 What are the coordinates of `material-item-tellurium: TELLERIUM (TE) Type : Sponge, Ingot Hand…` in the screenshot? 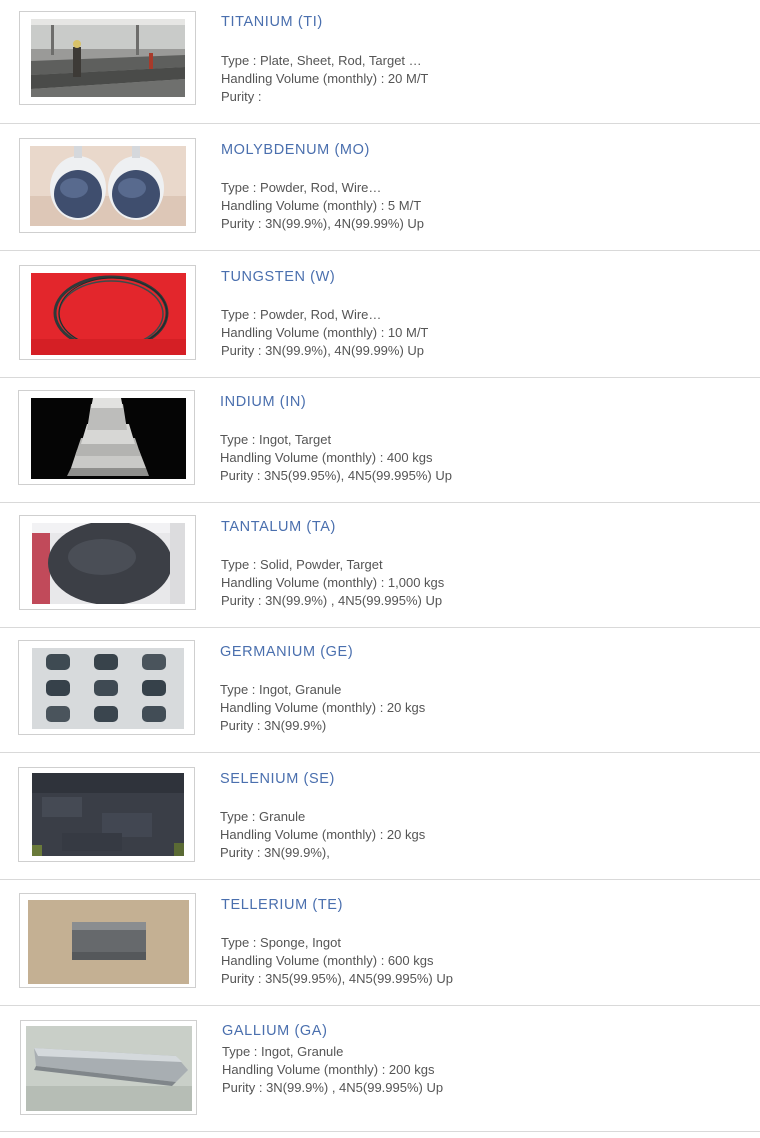 It's located at (380, 943).